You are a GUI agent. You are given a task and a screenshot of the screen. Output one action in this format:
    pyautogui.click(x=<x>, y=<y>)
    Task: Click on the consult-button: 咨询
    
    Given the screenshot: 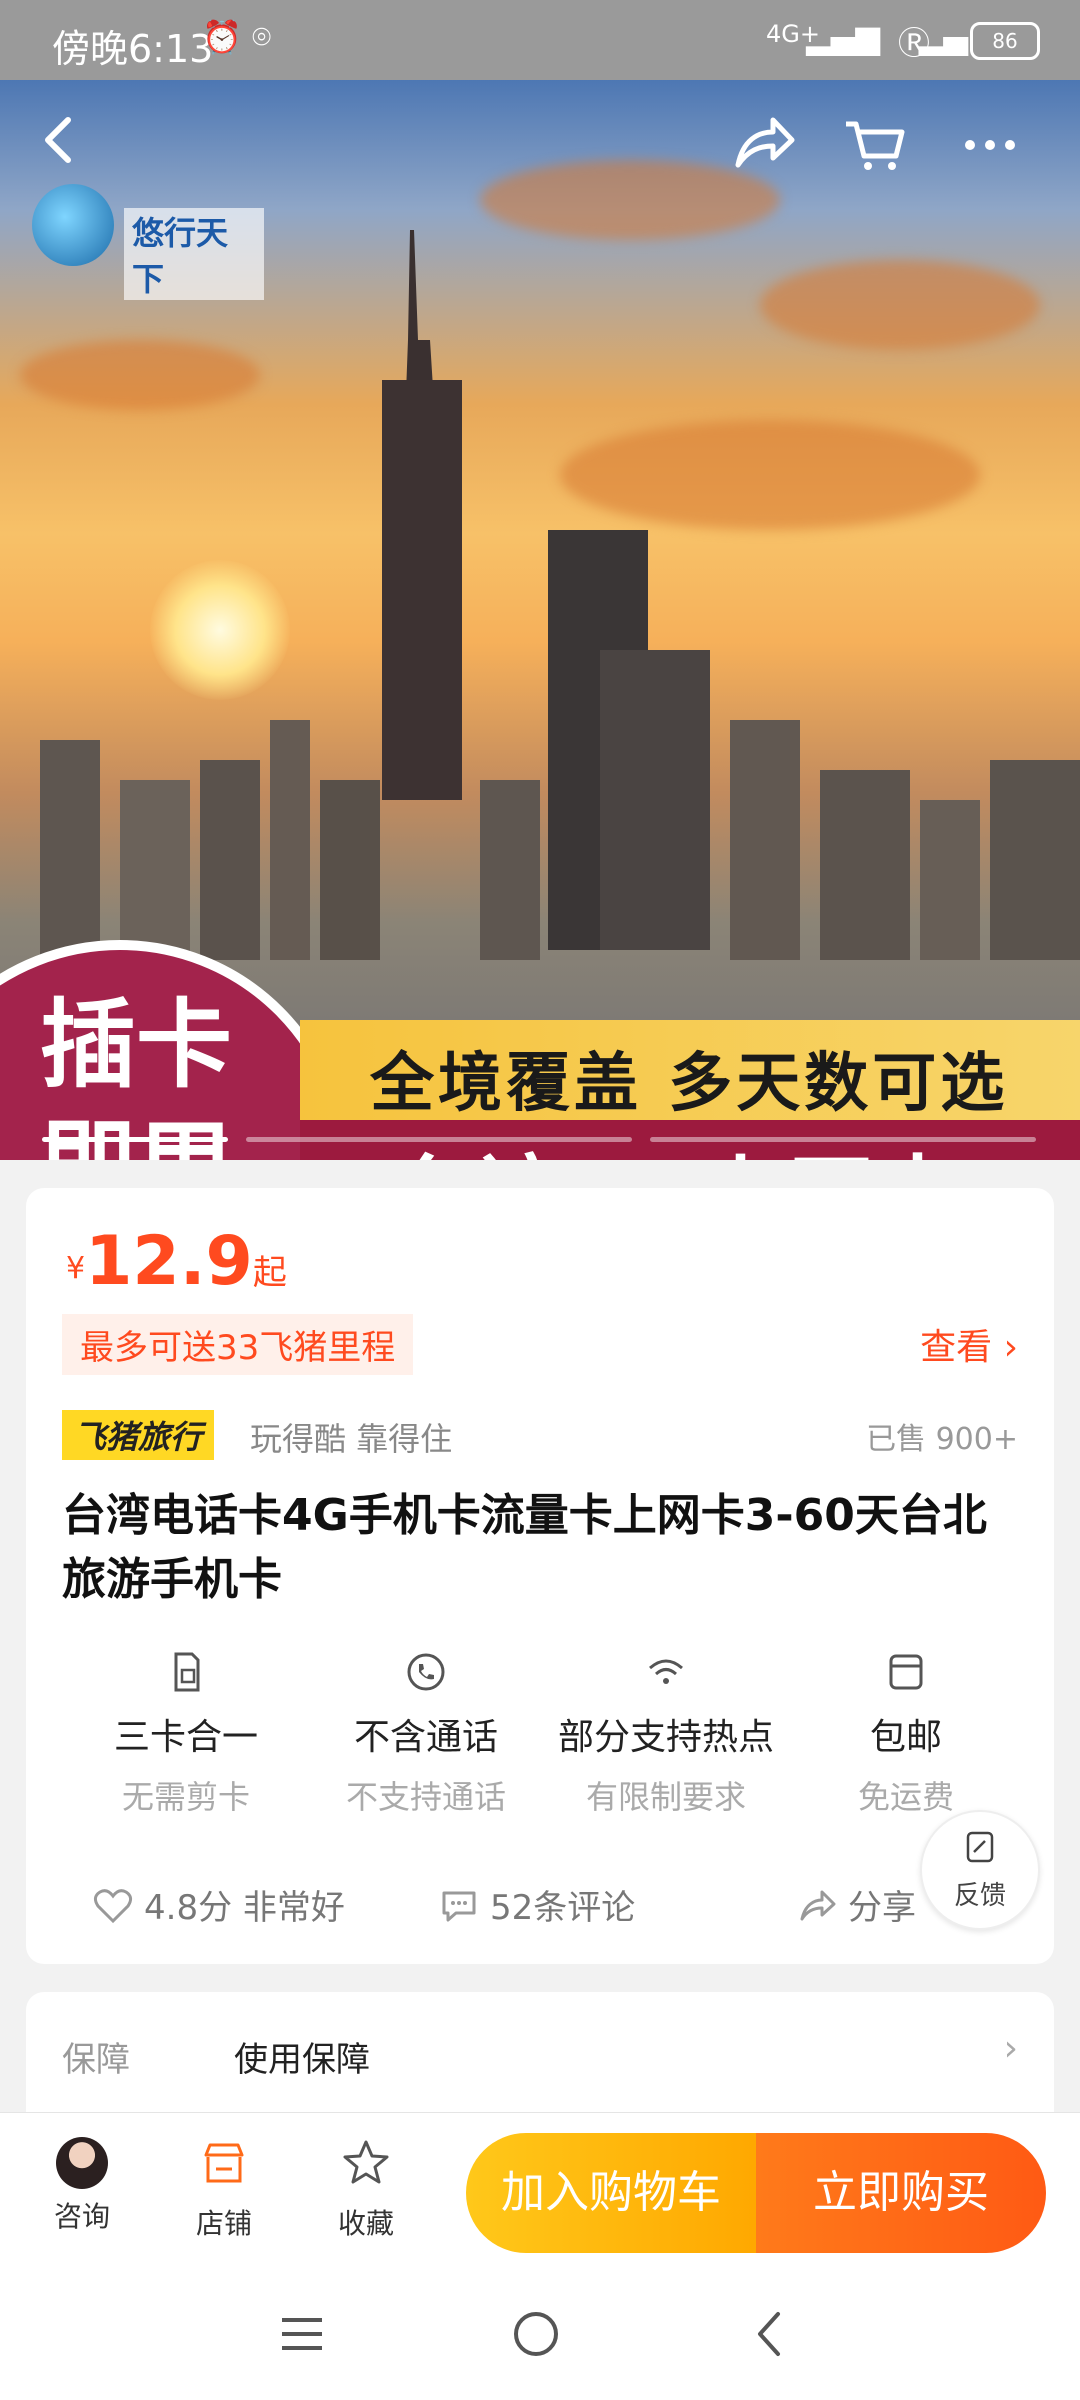 What is the action you would take?
    pyautogui.click(x=82, y=2186)
    